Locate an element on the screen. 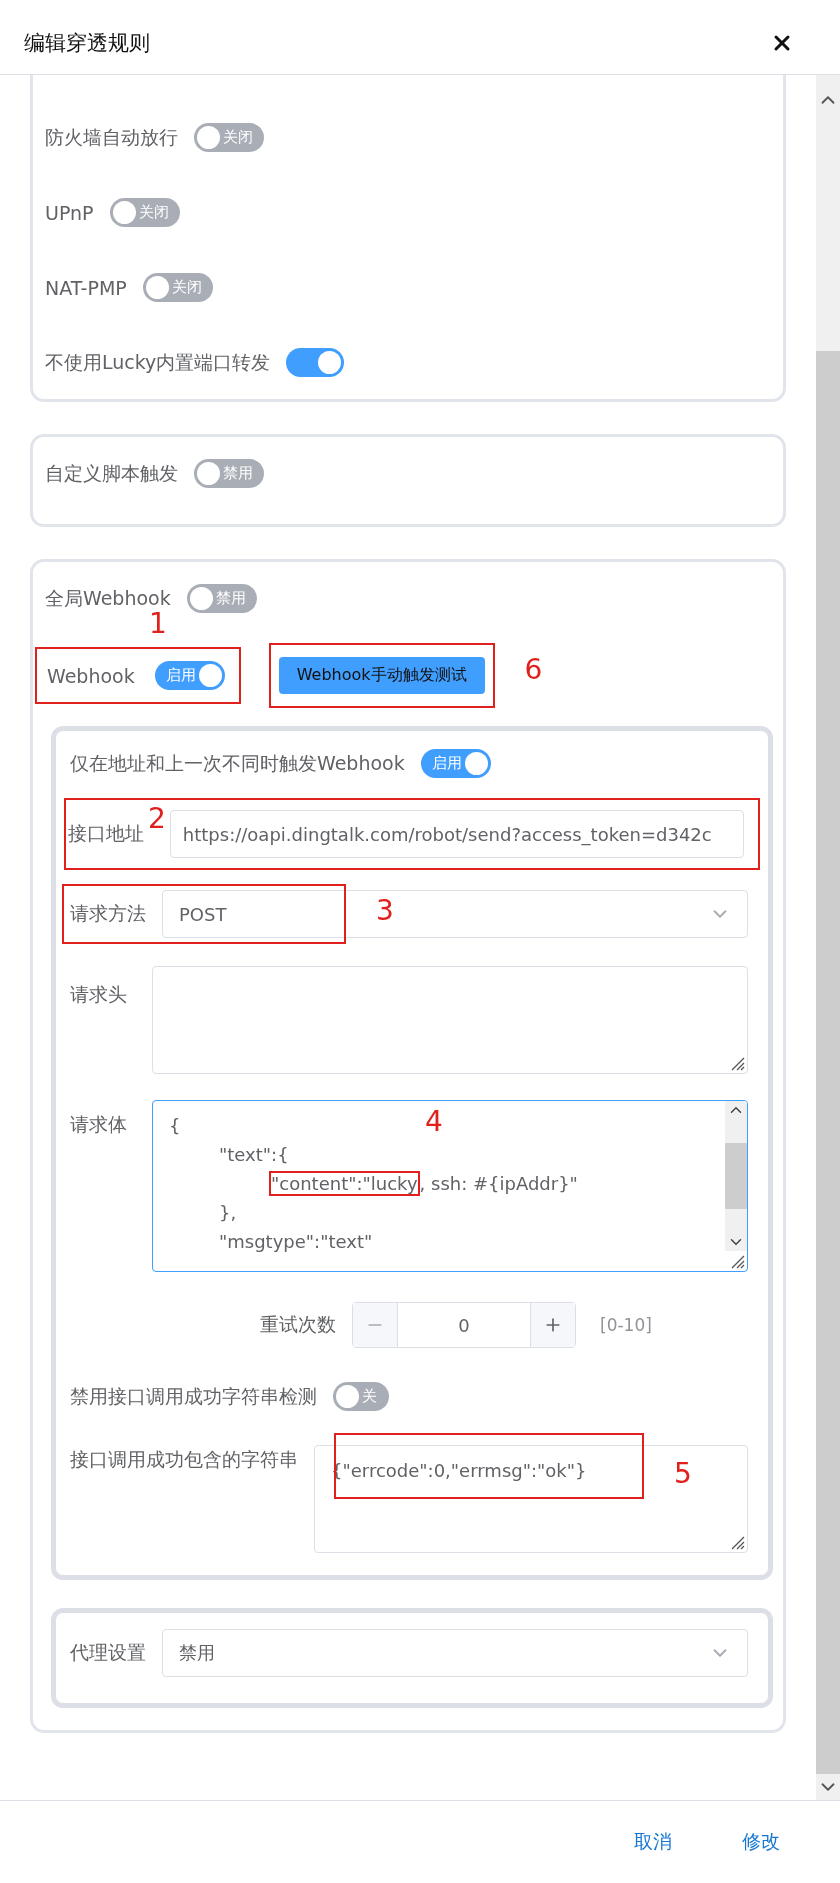 This screenshot has width=840, height=1883. test-button: Webhook手动触发测试 is located at coordinates (381, 675).